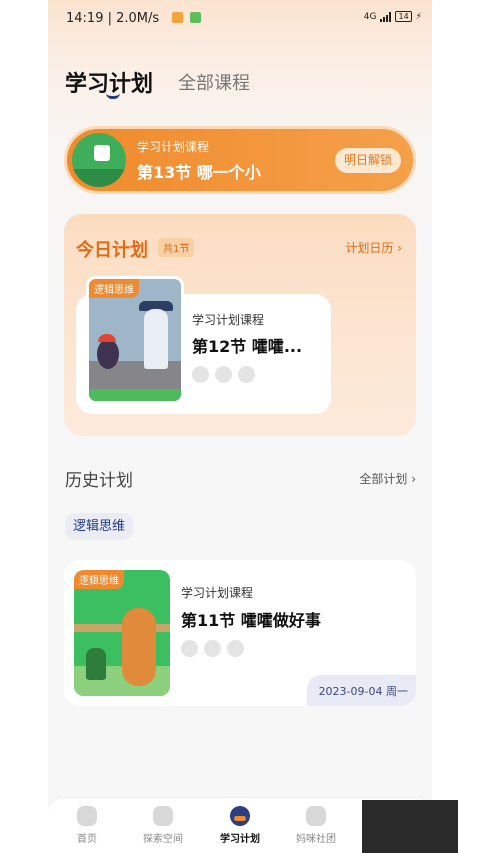  Describe the element at coordinates (122, 633) in the screenshot. I see `history-lesson-thumbnail: 逻辑思维` at that location.